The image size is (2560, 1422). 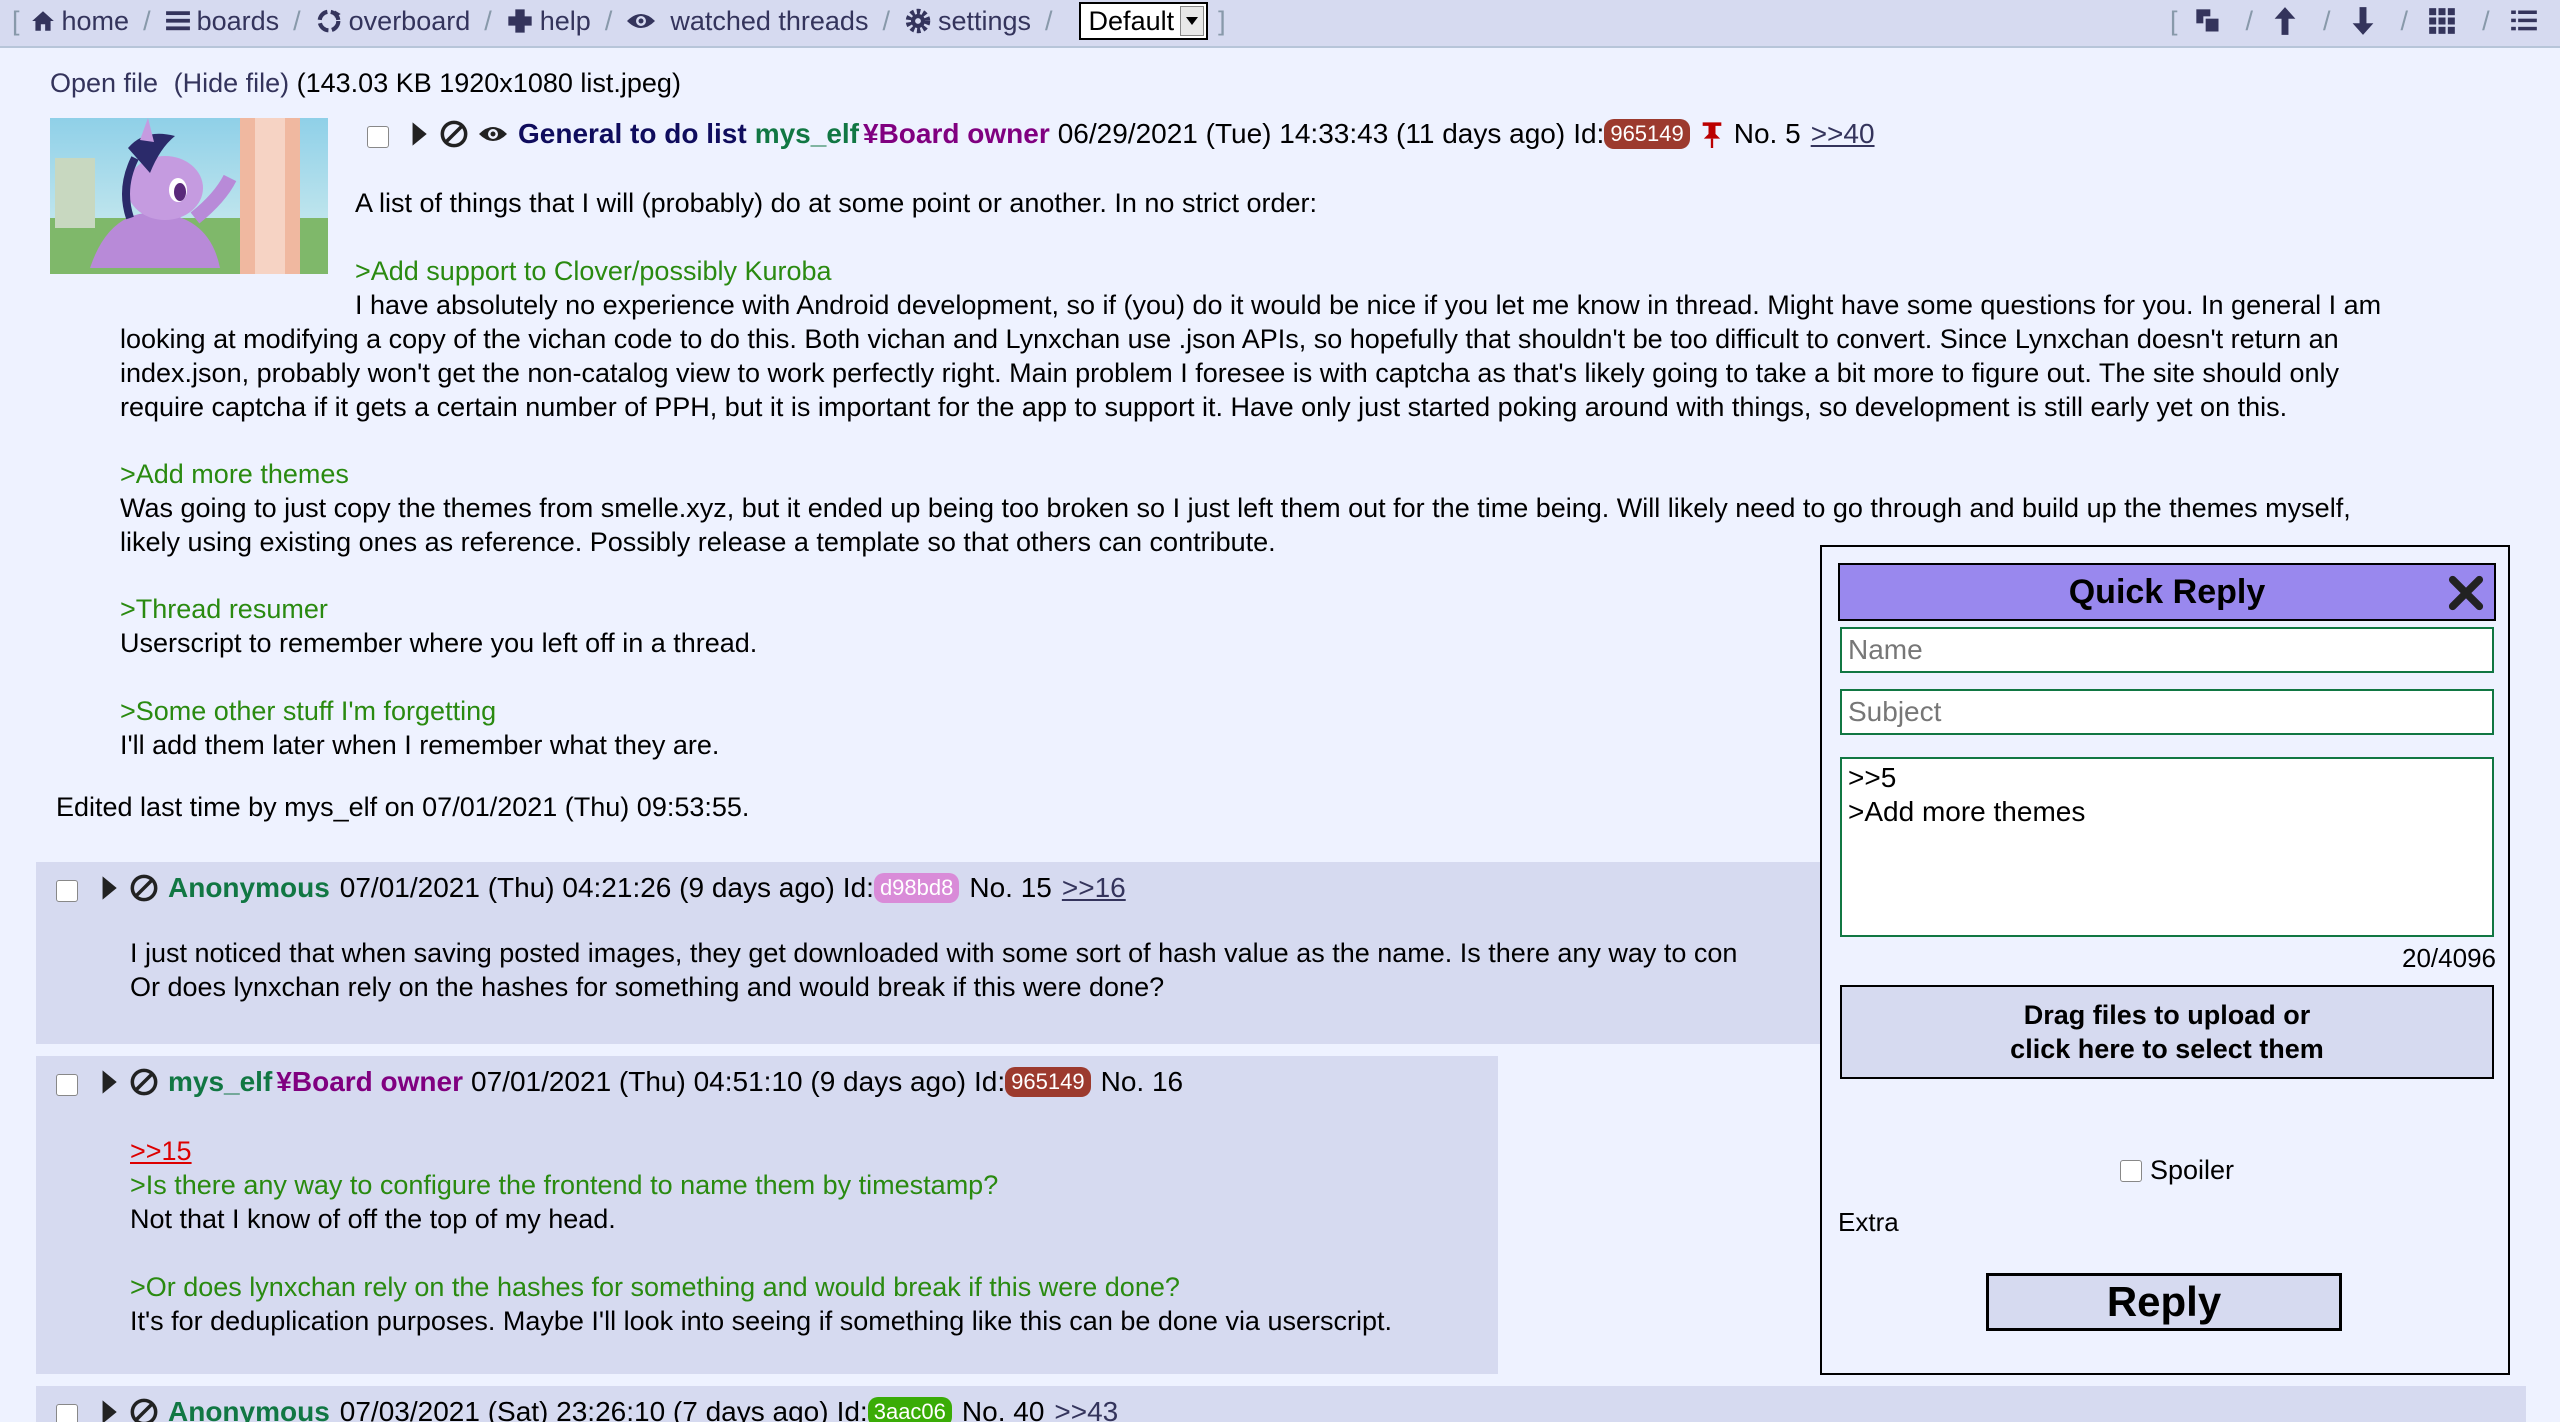 What do you see at coordinates (284, 1081) in the screenshot?
I see `board-owner-icon: ¥` at bounding box center [284, 1081].